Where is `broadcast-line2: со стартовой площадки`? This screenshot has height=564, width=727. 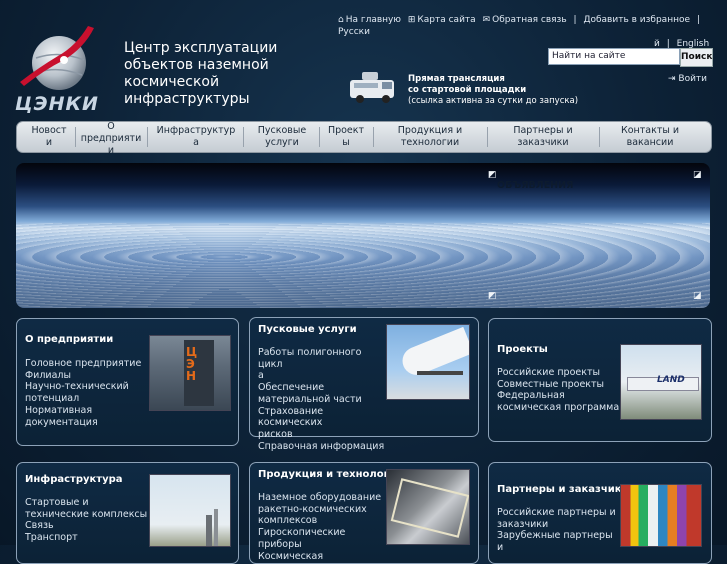
broadcast-line2: со стартовой площадки is located at coordinates (467, 90).